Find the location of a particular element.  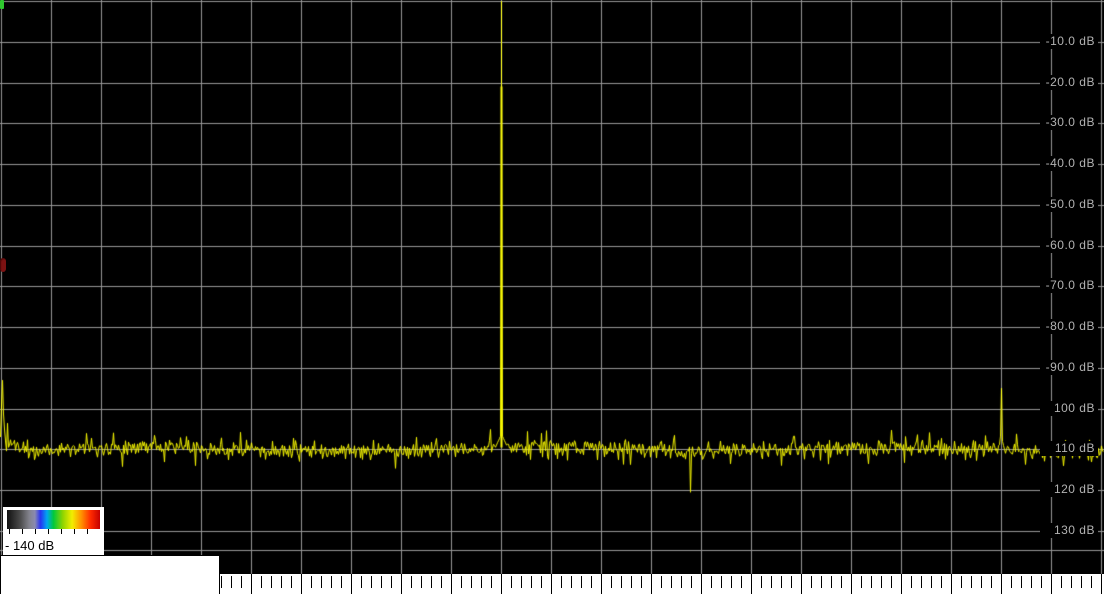

red-marker is located at coordinates (3, 265).